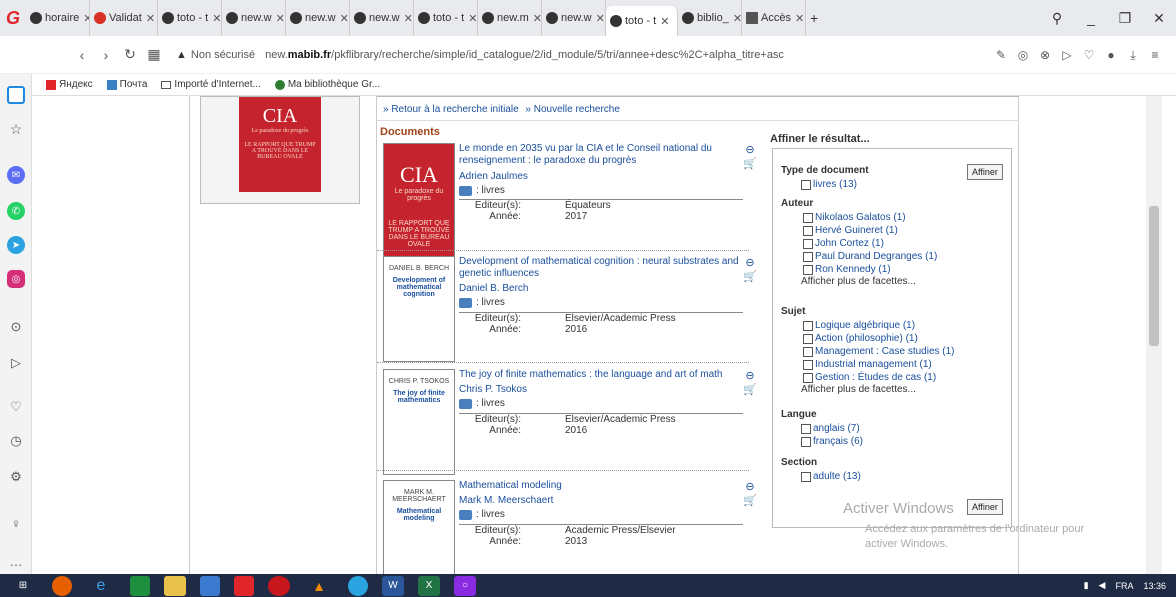  What do you see at coordinates (382, 18) in the screenshot?
I see `tab-6: new.w ✕` at bounding box center [382, 18].